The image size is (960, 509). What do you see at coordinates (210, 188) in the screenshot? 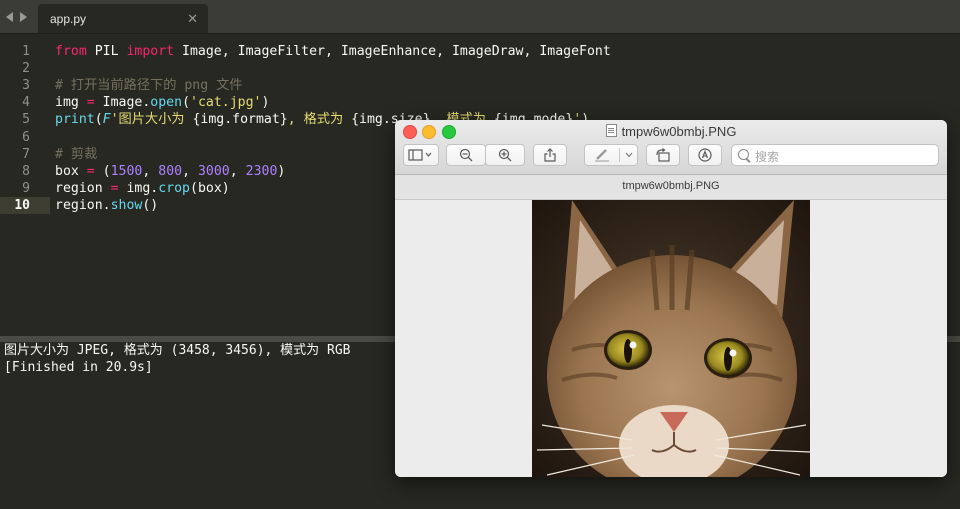
I see `code-token: (box)` at bounding box center [210, 188].